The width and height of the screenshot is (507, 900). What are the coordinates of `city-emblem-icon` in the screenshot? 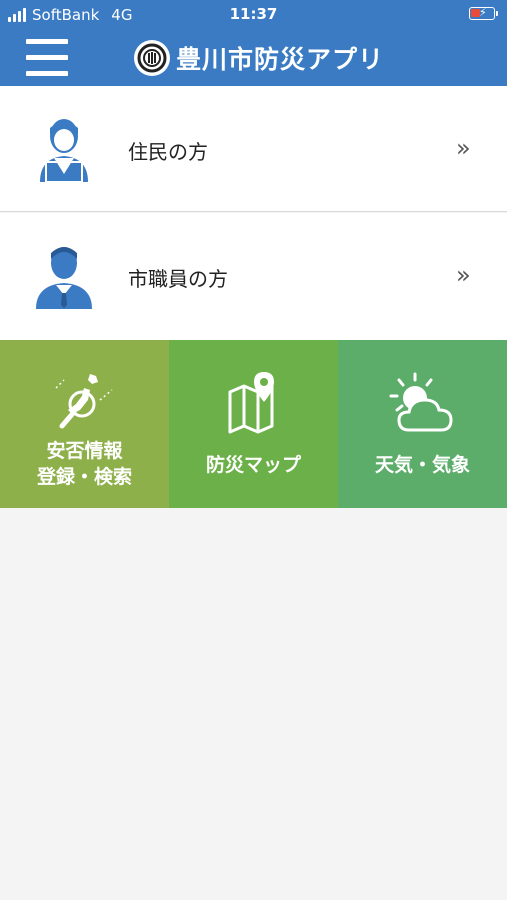 It's located at (152, 58).